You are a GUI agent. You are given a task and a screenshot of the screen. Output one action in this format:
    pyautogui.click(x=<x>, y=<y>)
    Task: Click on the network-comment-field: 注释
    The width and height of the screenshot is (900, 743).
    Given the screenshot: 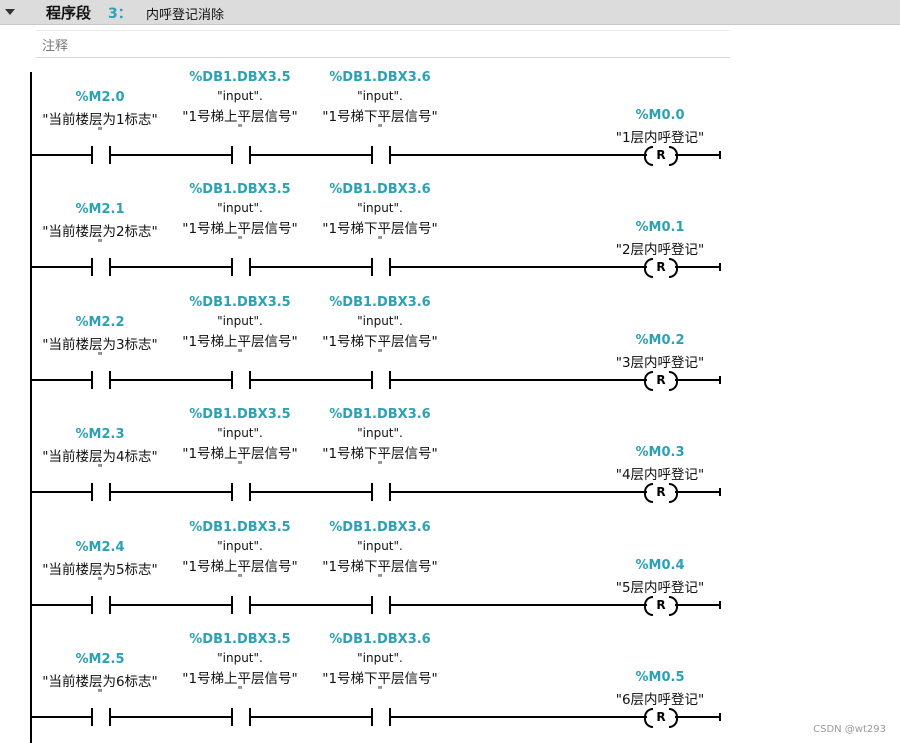 What is the action you would take?
    pyautogui.click(x=383, y=44)
    